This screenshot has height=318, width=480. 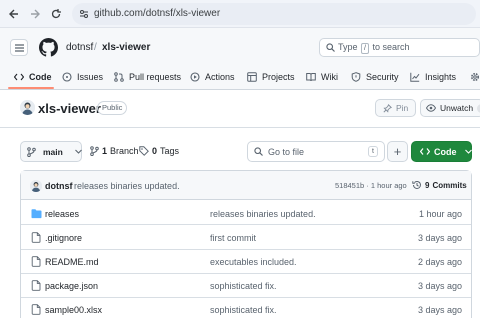 I want to click on table-icon, so click(x=252, y=77).